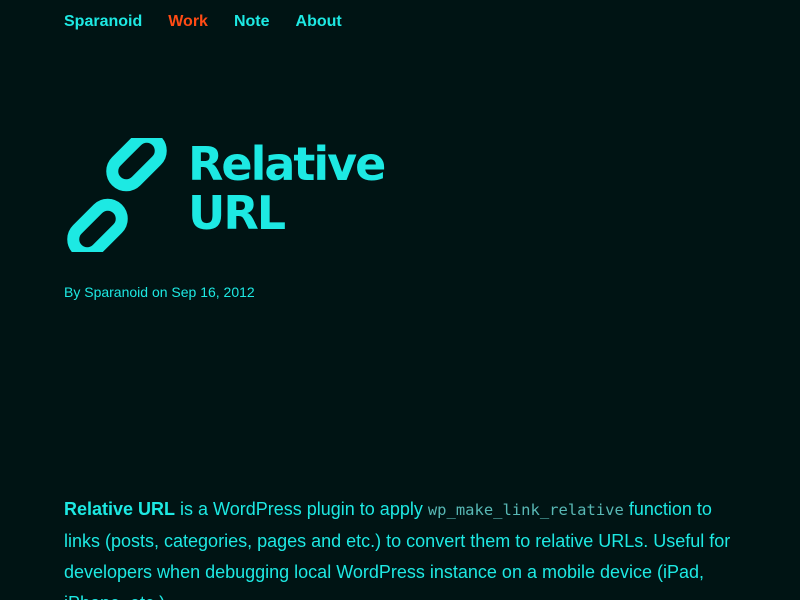 This screenshot has height=600, width=800. Describe the element at coordinates (301, 509) in the screenshot. I see `content-text-1: is a WordPress plugin to apply` at that location.